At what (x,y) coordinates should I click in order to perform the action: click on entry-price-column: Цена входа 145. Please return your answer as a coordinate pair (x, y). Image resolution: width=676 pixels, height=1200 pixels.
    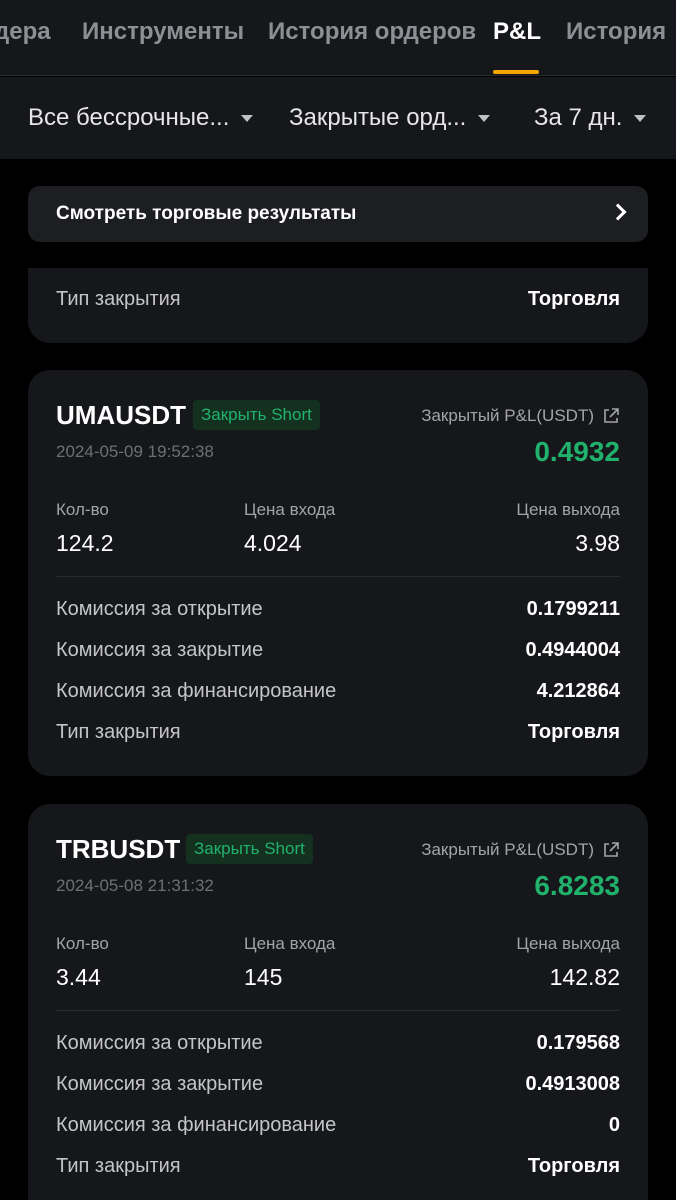
    Looking at the image, I should click on (289, 962).